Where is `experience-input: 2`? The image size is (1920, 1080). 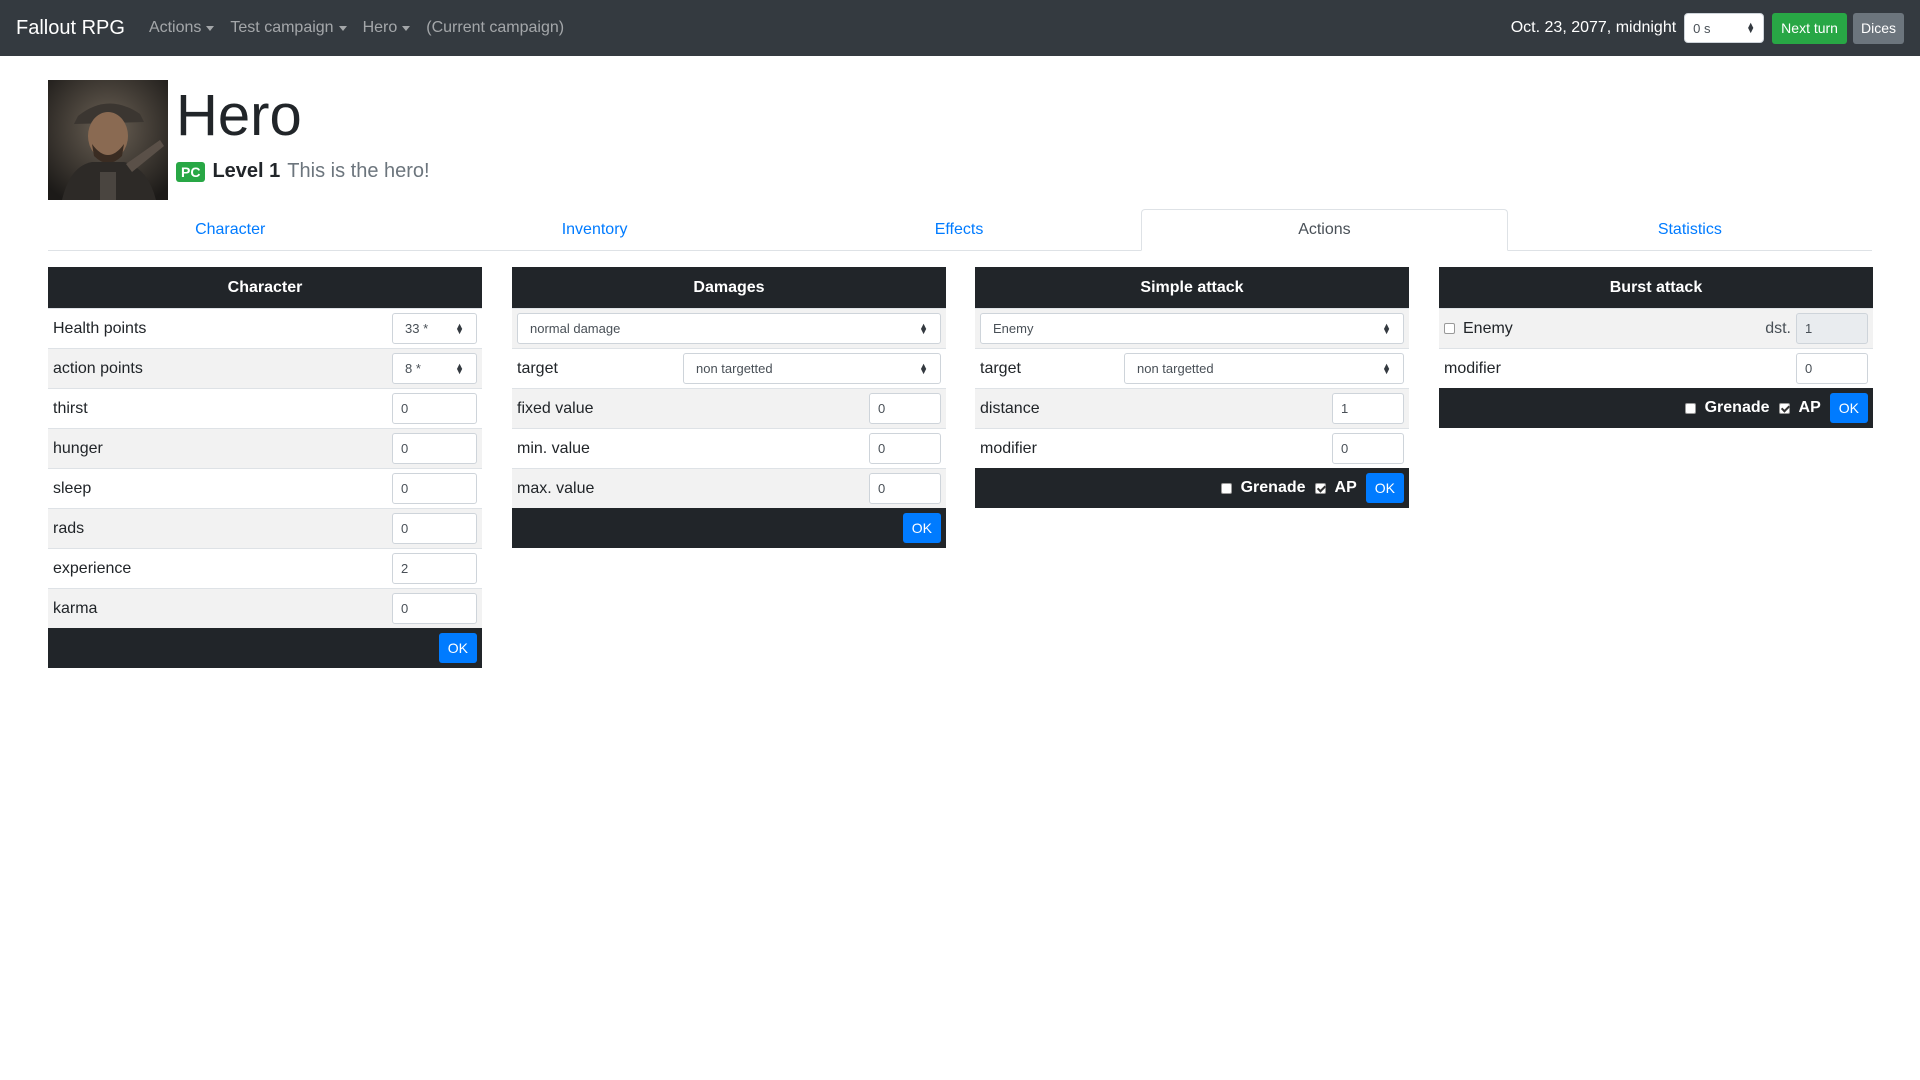 experience-input: 2 is located at coordinates (434, 568).